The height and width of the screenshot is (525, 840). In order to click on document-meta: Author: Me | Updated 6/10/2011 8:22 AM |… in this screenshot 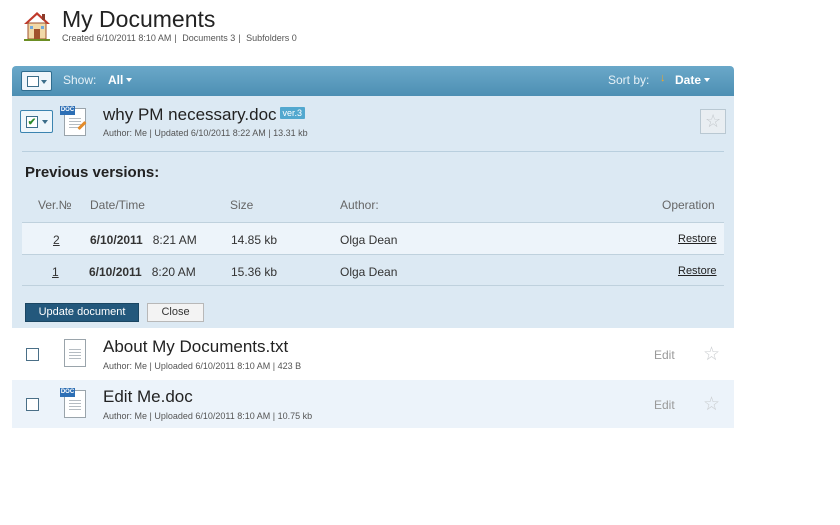, I will do `click(205, 133)`.